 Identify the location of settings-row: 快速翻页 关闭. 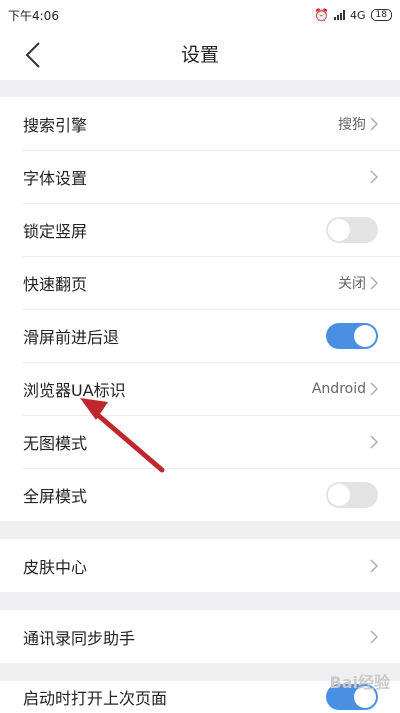
(200, 282).